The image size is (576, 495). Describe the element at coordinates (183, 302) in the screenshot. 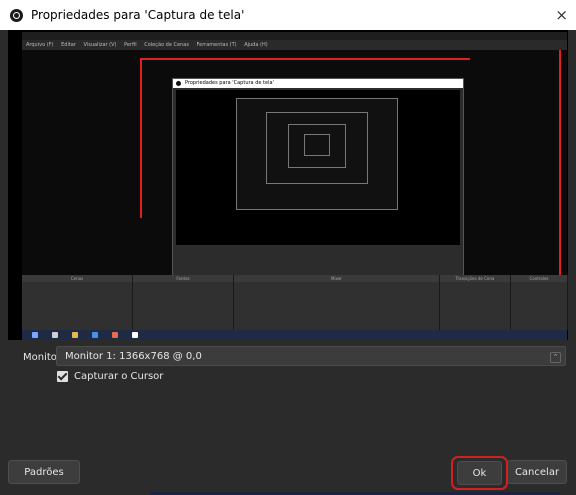

I see `nested-dock: Fontes` at that location.